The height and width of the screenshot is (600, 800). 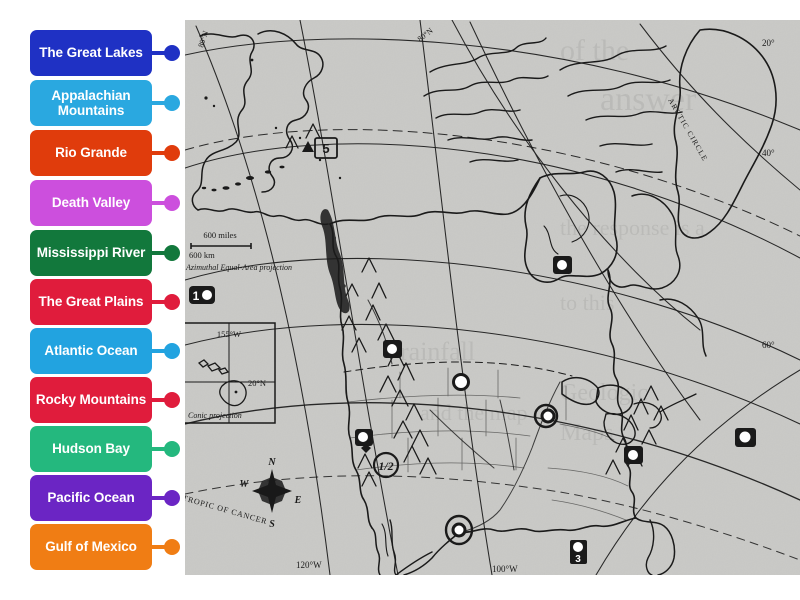 I want to click on label-text-rio-grande: Rio Grande, so click(x=91, y=153).